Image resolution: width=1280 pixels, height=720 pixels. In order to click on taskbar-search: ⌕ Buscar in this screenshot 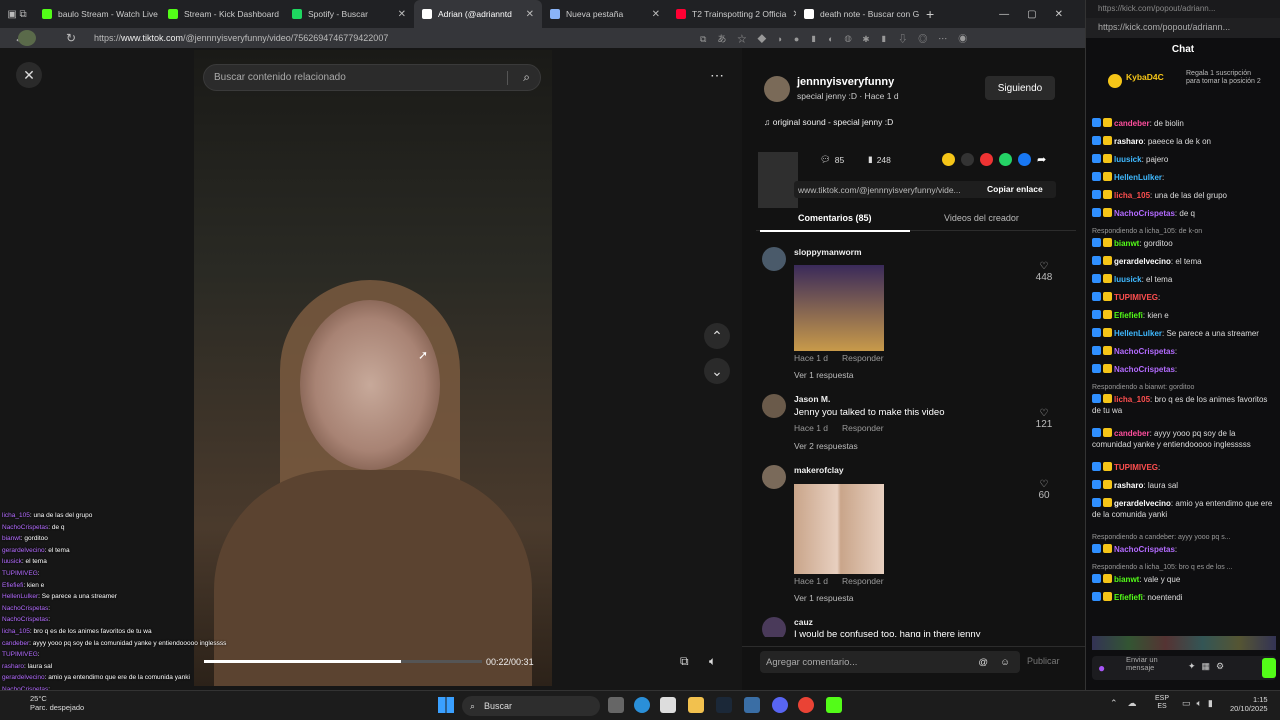, I will do `click(531, 706)`.